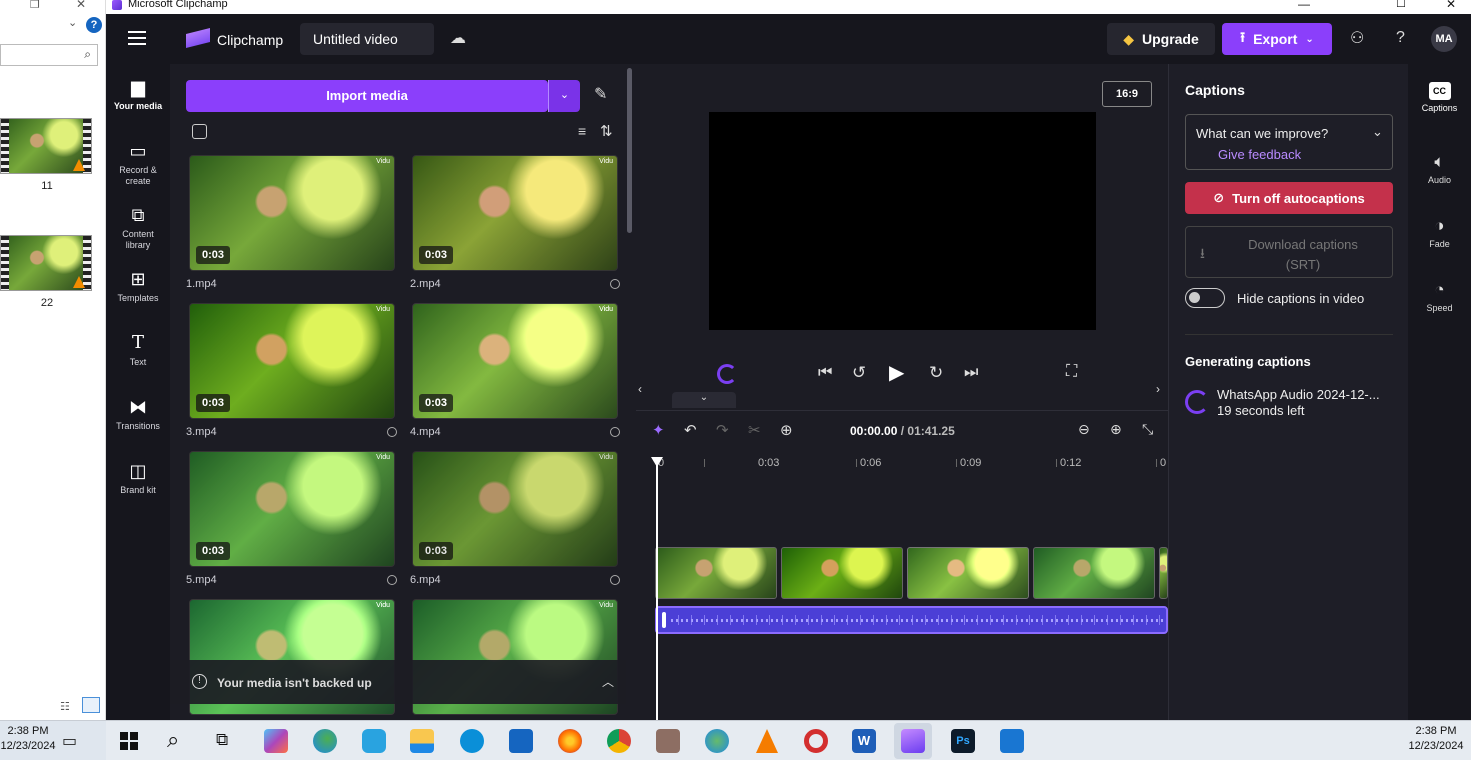  Describe the element at coordinates (1289, 198) in the screenshot. I see `turn-off-autocaptions-button: ⊘ Turn off autocaptions` at that location.